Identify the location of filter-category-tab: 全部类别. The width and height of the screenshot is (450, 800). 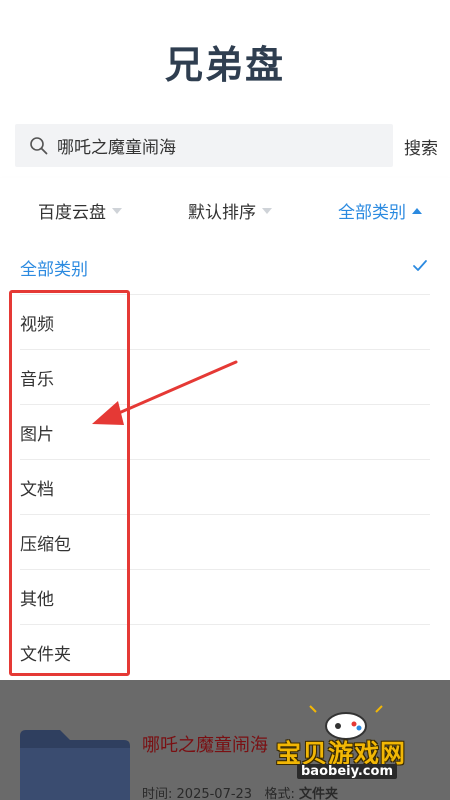
(380, 210).